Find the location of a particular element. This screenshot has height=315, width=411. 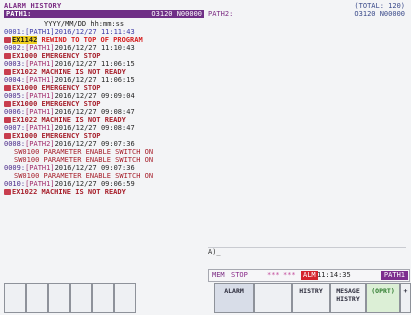

entry-index: 0007: is located at coordinates (15, 128).